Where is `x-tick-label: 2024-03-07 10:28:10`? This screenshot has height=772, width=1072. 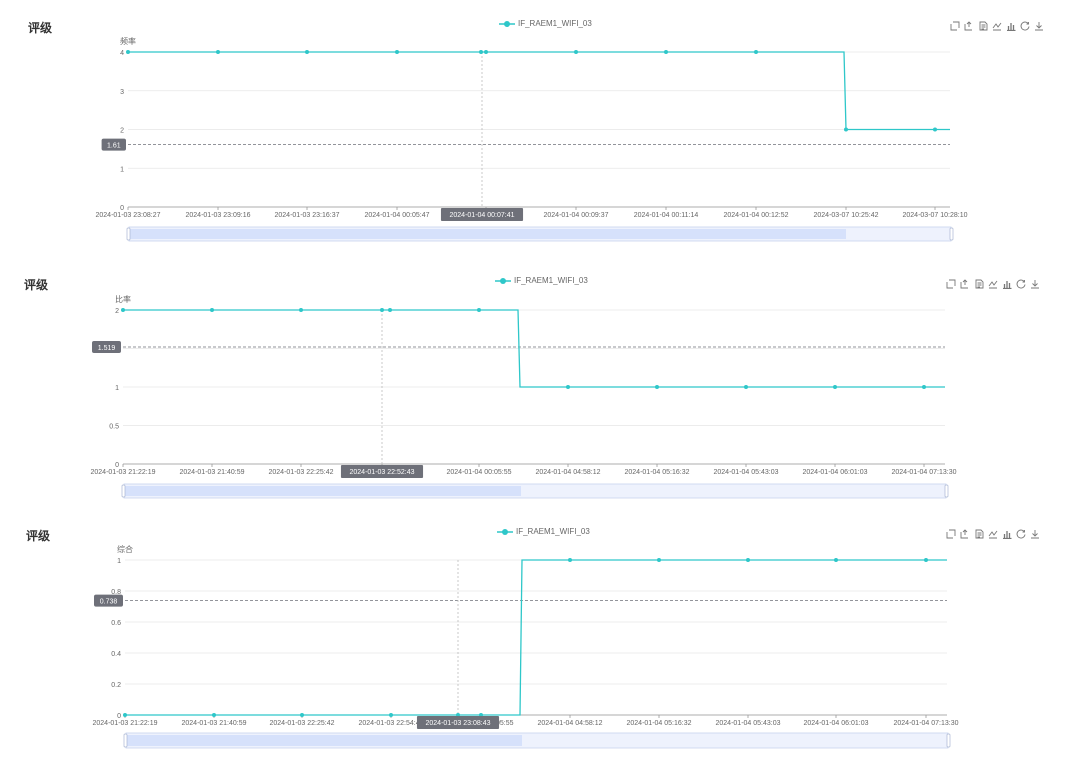
x-tick-label: 2024-03-07 10:28:10 is located at coordinates (935, 215).